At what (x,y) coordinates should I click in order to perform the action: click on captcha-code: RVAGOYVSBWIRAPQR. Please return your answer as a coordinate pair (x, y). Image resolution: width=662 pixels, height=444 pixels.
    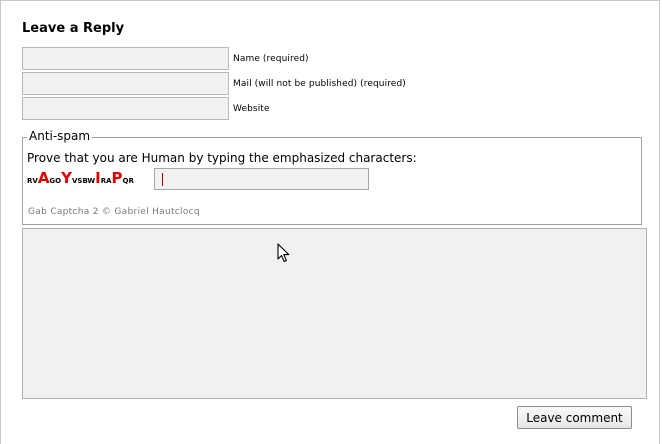
    Looking at the image, I should click on (80, 180).